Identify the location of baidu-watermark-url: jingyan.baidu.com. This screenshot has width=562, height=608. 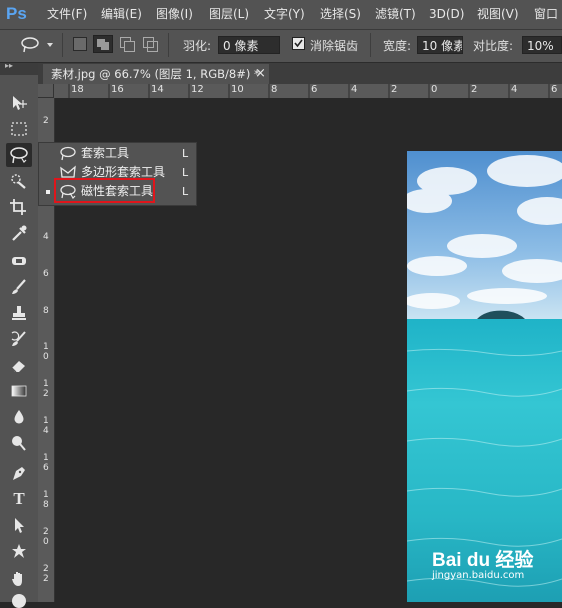
(478, 575).